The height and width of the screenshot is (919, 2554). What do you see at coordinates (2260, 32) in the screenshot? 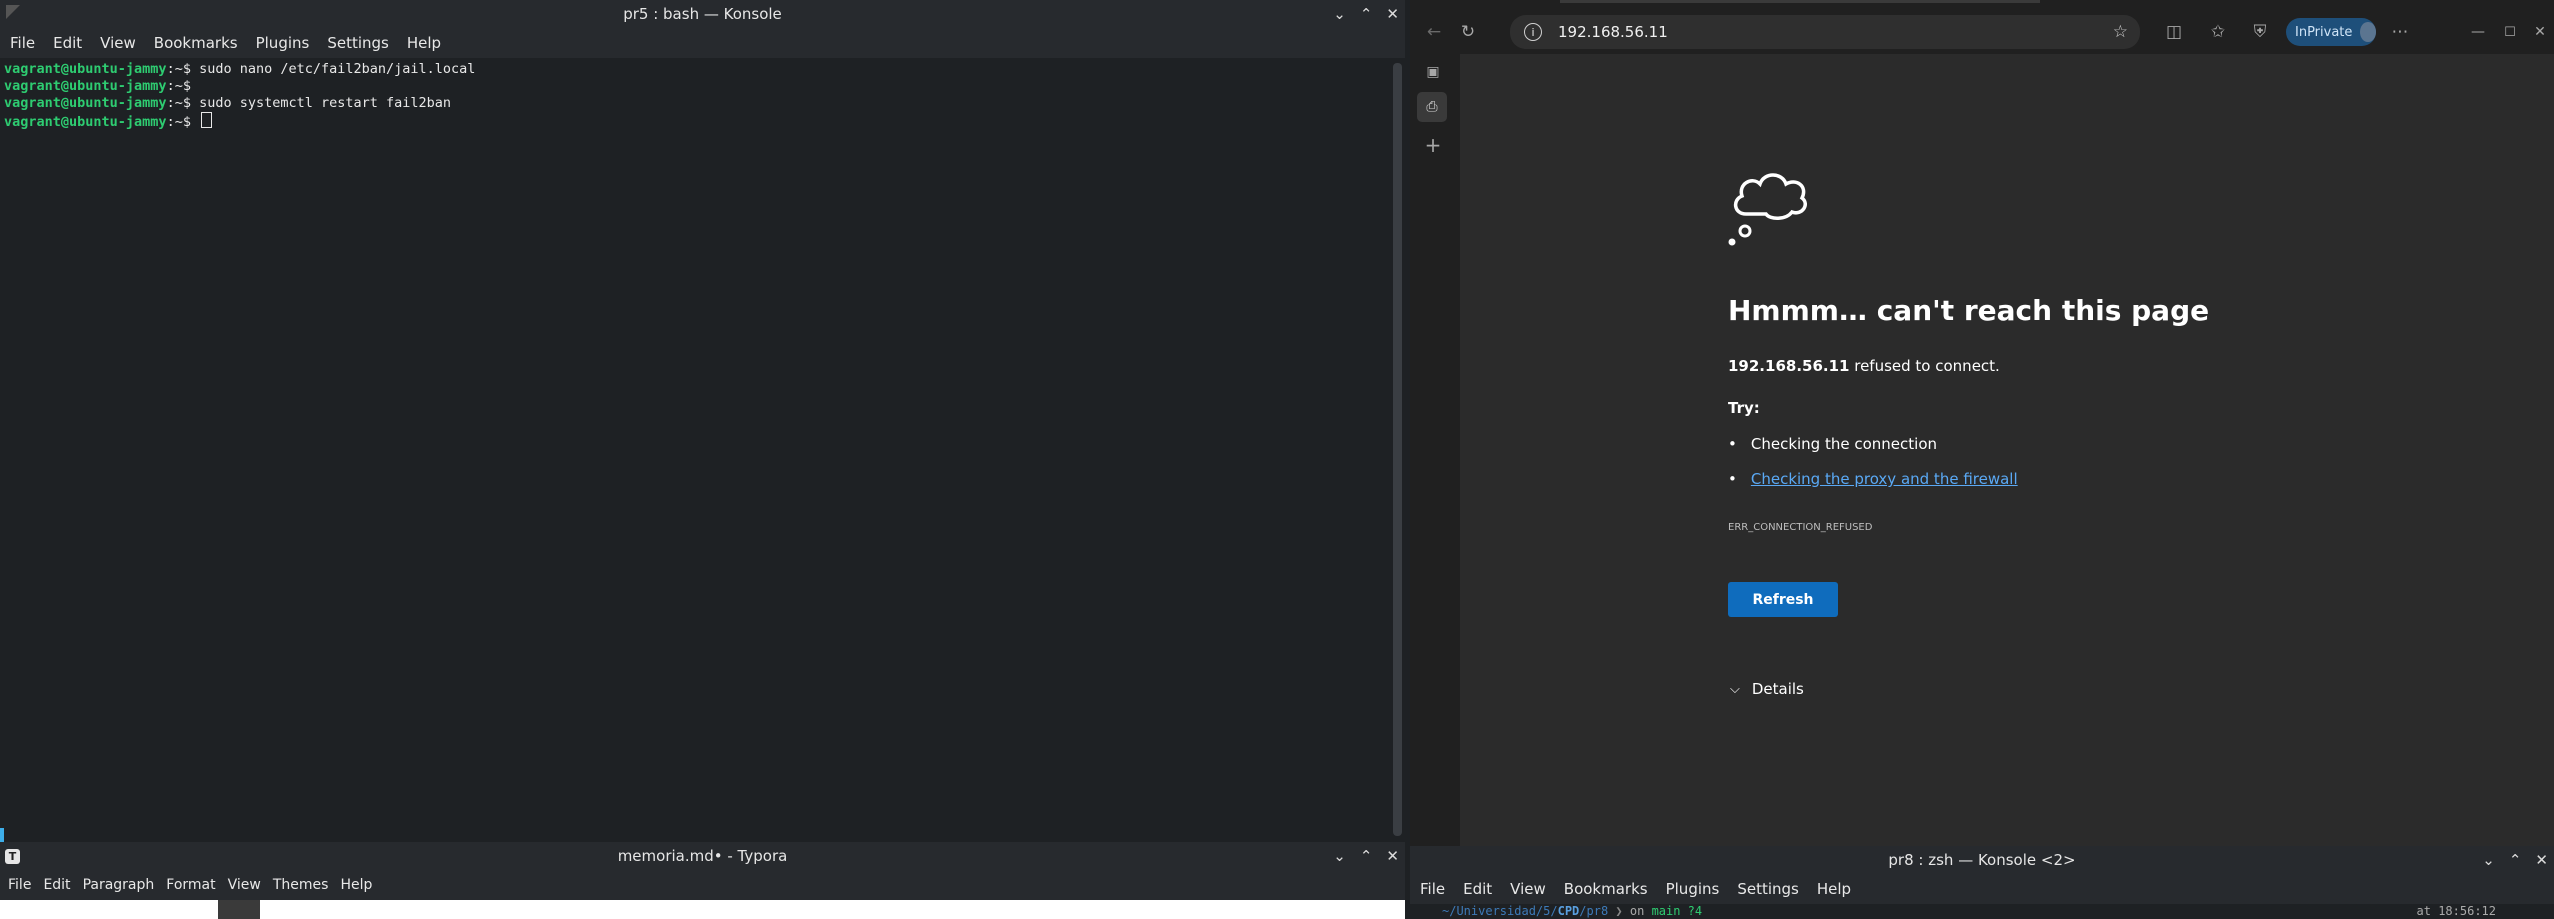
I see `browser-essentials-icon: ⛨` at bounding box center [2260, 32].